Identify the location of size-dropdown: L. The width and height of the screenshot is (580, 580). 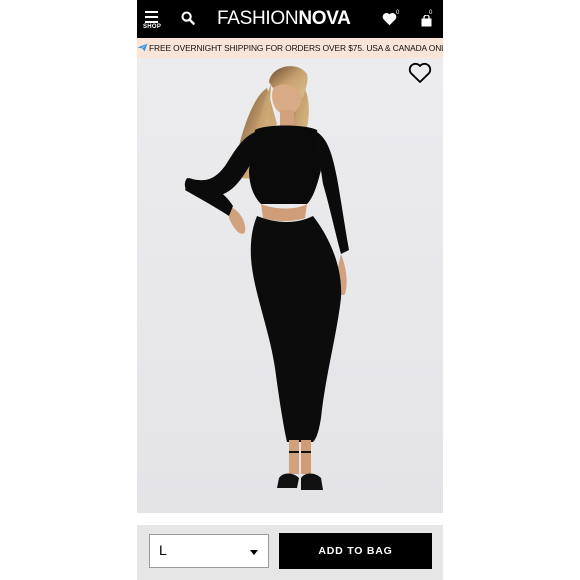
(209, 551).